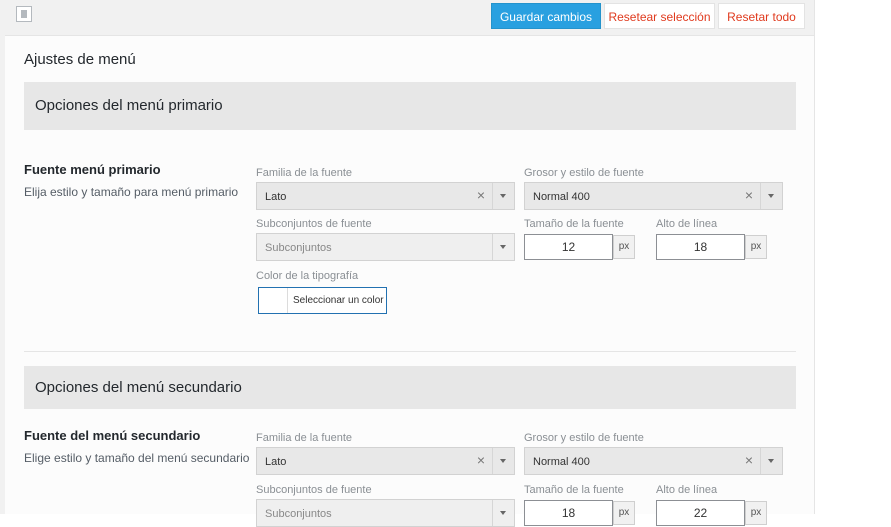 This screenshot has height=527, width=891. What do you see at coordinates (756, 513) in the screenshot?
I see `secondary-line-height-unit: px` at bounding box center [756, 513].